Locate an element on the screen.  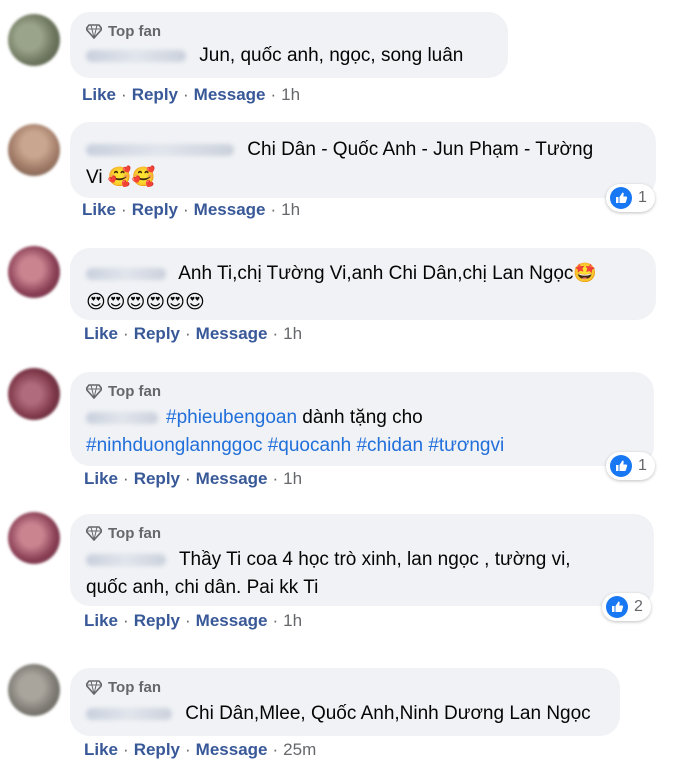
comment-text: dành tặng cho is located at coordinates (360, 417).